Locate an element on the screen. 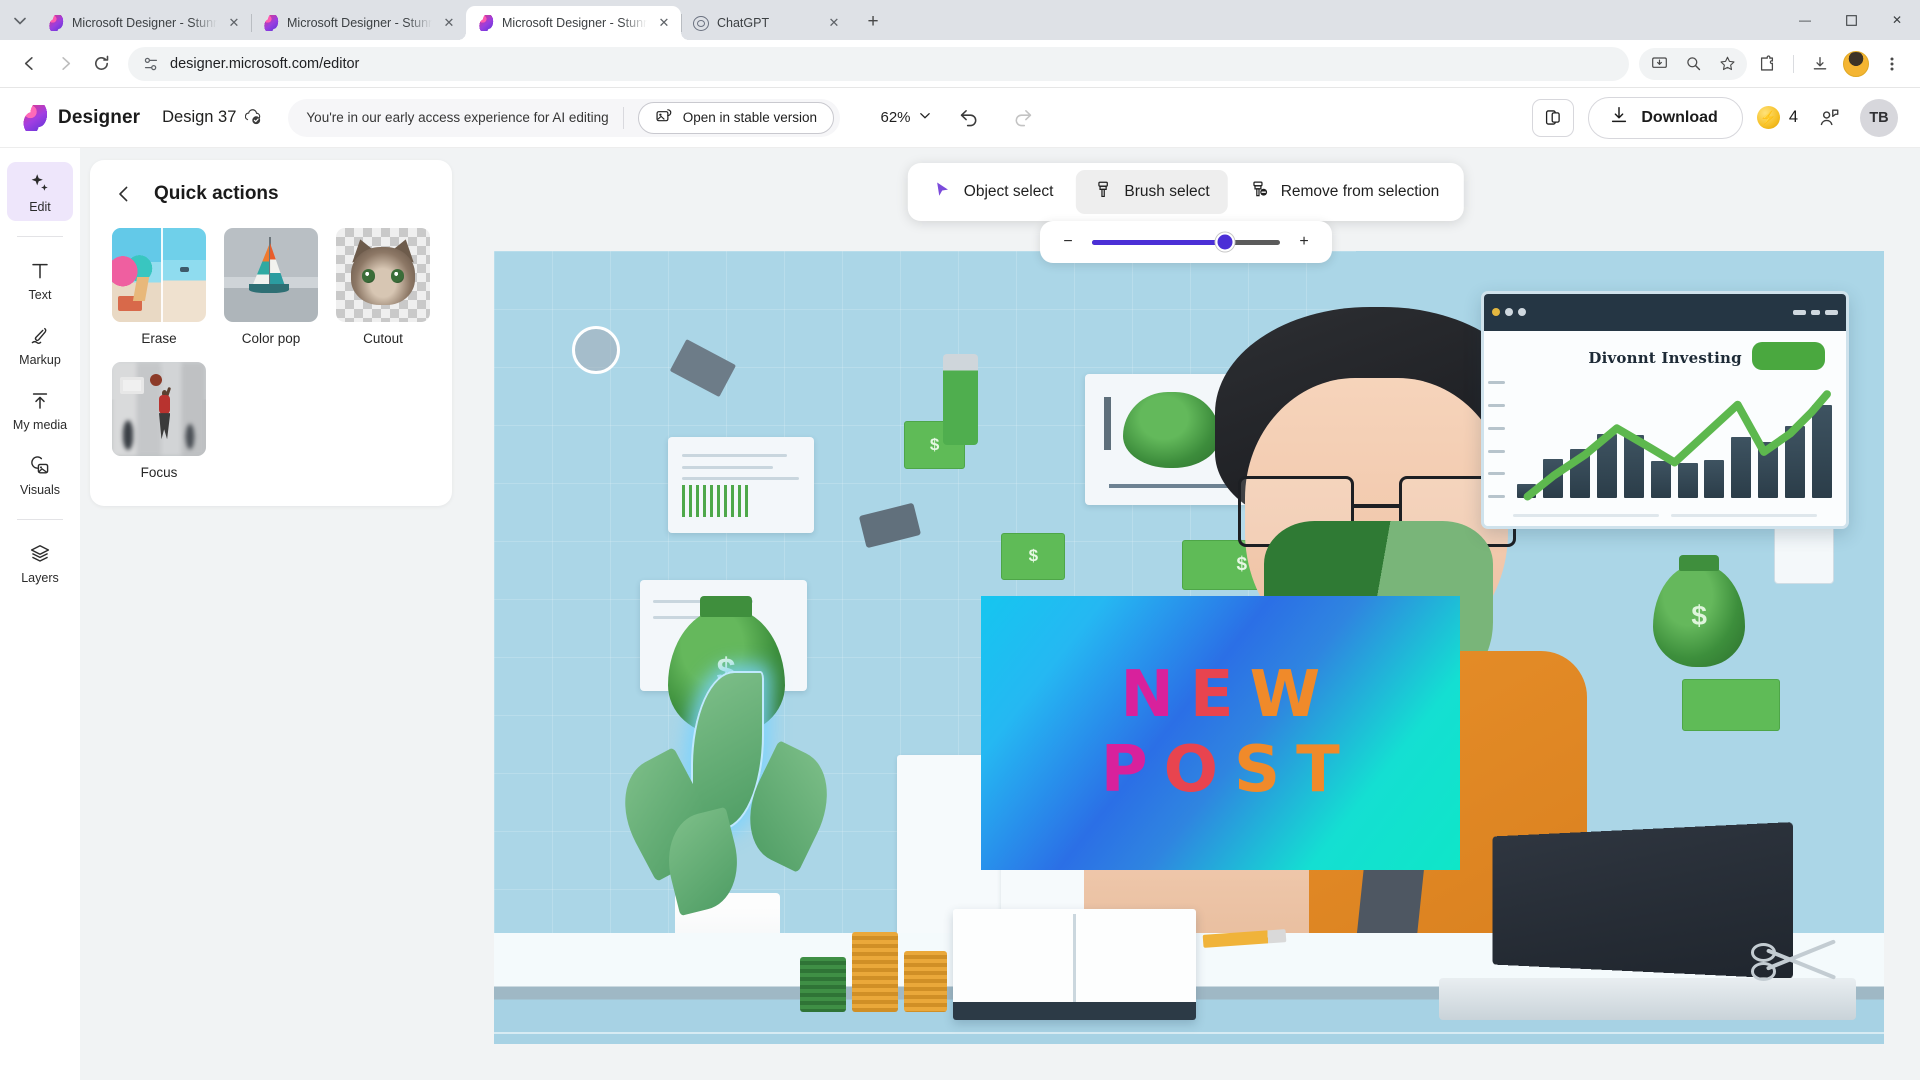 This screenshot has width=1920, height=1080. stable-button-label: Open in stable version is located at coordinates (750, 117).